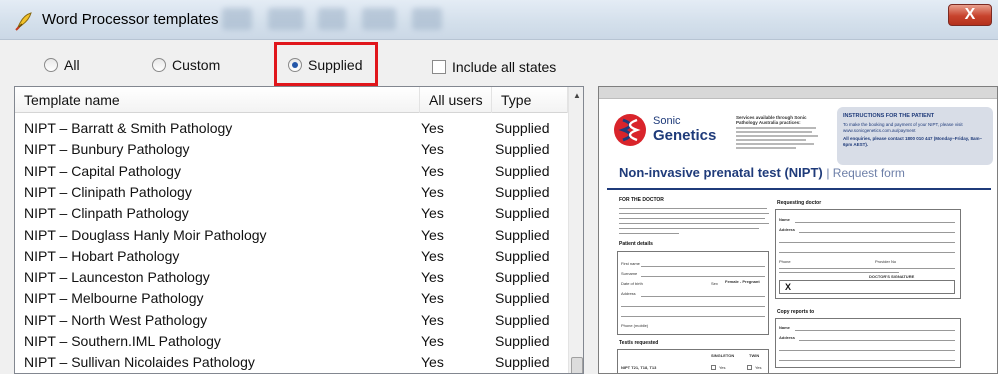 Image resolution: width=998 pixels, height=374 pixels. Describe the element at coordinates (291, 171) in the screenshot. I see `table-row: NIPT – Capital Pathology Yes Supplied` at that location.